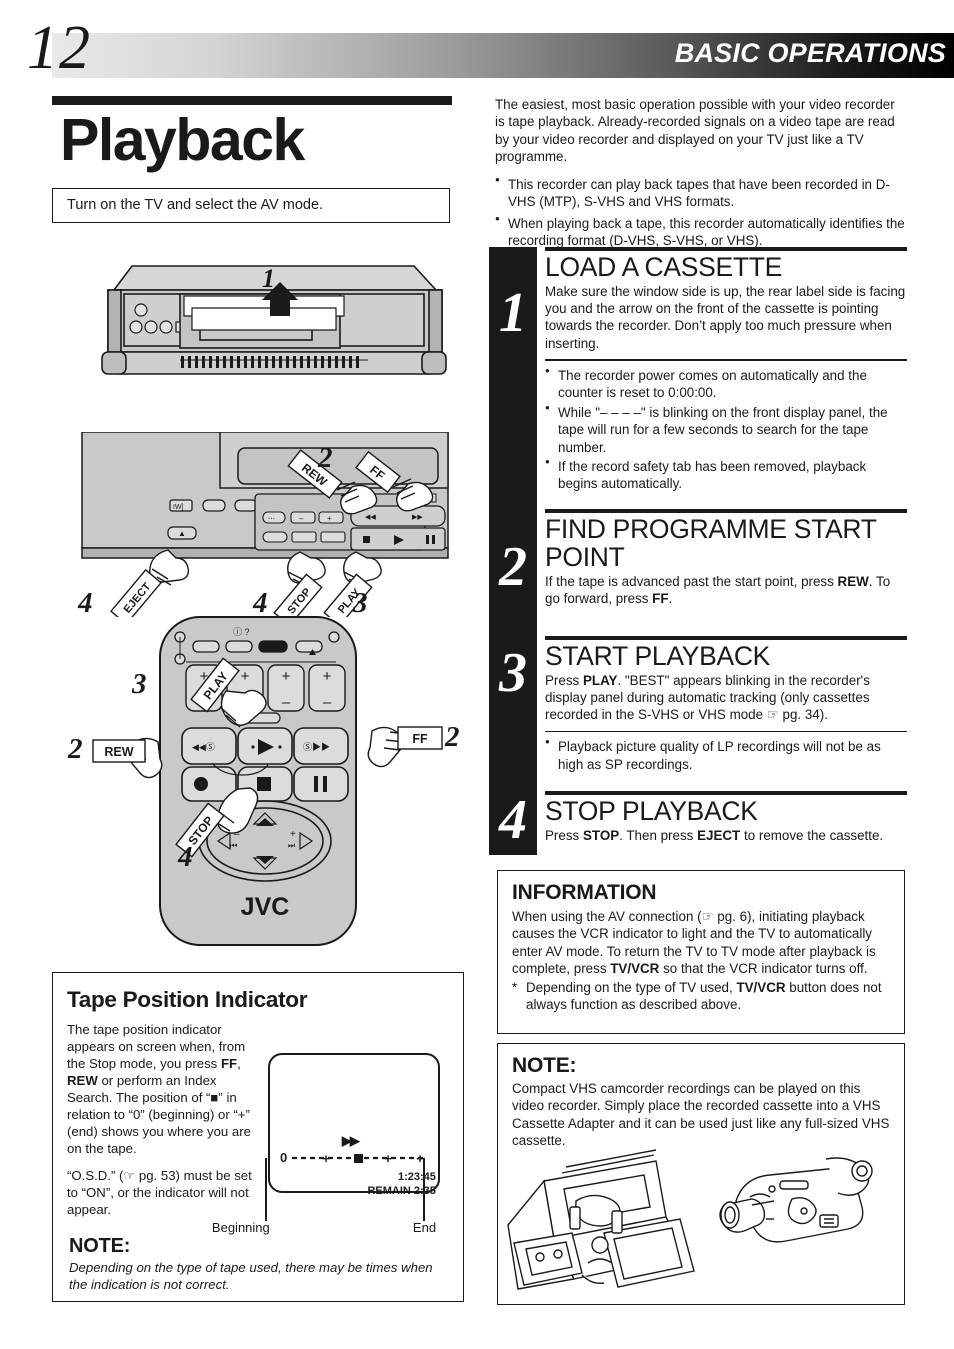  Describe the element at coordinates (229, 1064) in the screenshot. I see `tp-p1-ff: FF` at that location.